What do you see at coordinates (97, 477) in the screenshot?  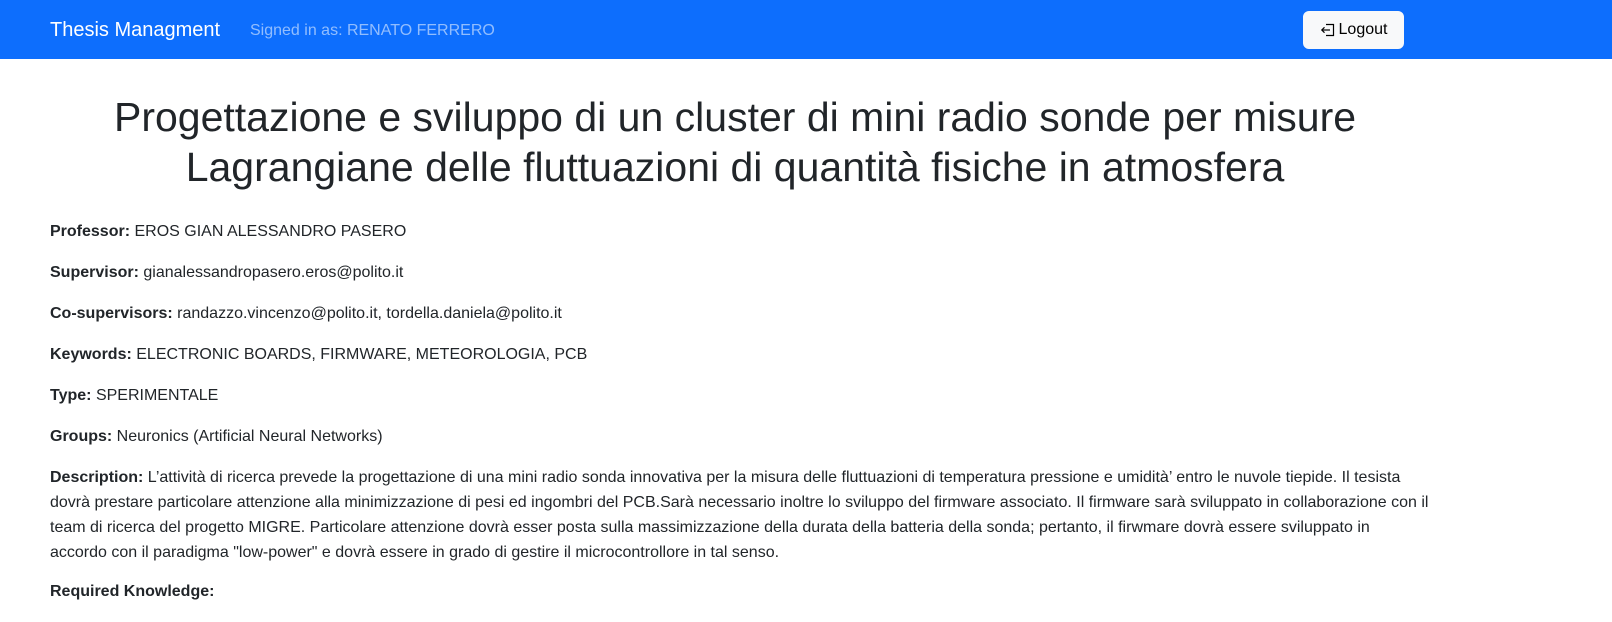 I see `description-label: Description:` at bounding box center [97, 477].